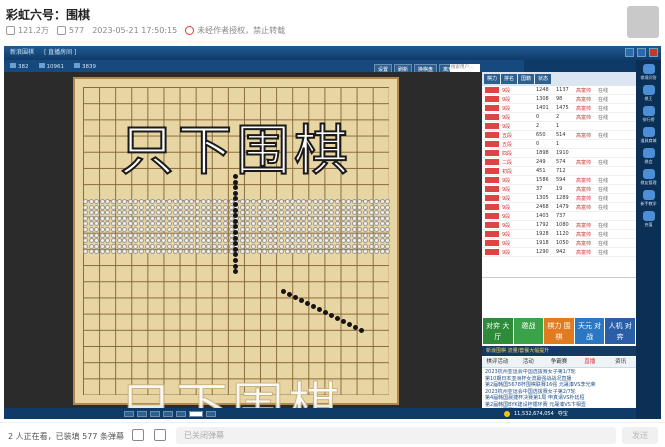 This screenshot has height=447, width=665. What do you see at coordinates (648, 93) in the screenshot?
I see `rightbar-item: 棋王` at bounding box center [648, 93].